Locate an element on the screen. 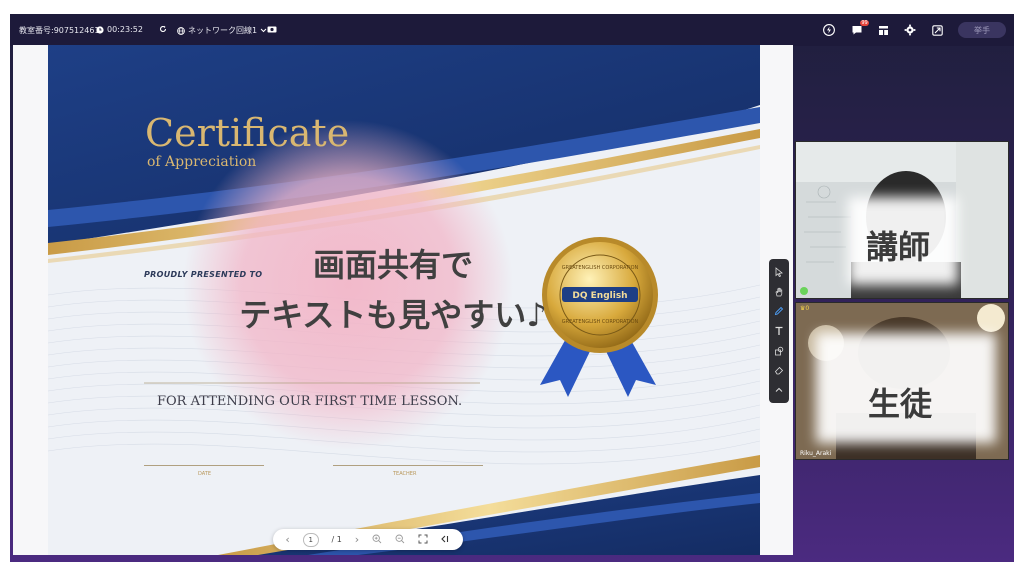 The width and height of the screenshot is (1024, 576). teacher-signature-line is located at coordinates (408, 465).